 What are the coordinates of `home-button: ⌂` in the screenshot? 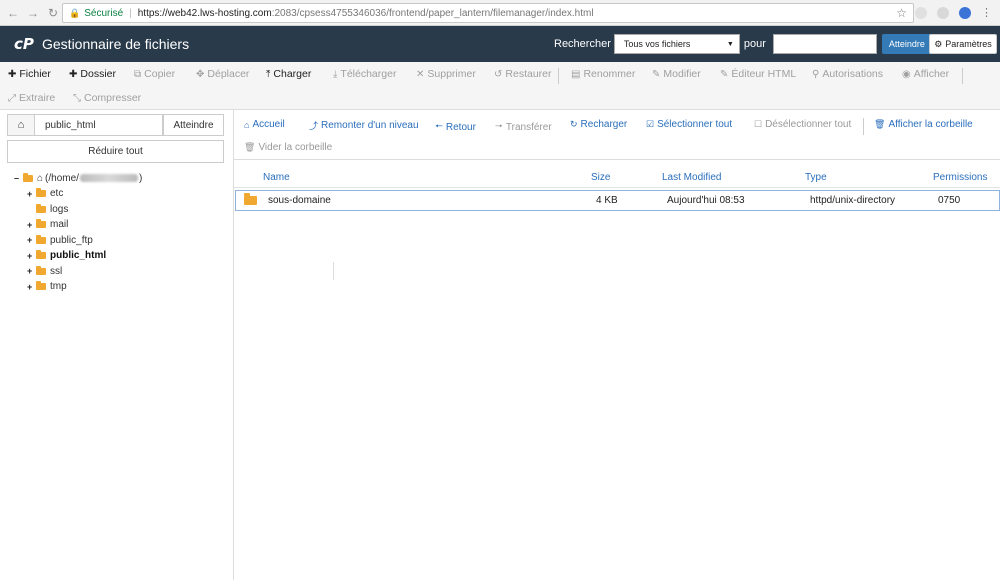 It's located at (21, 125).